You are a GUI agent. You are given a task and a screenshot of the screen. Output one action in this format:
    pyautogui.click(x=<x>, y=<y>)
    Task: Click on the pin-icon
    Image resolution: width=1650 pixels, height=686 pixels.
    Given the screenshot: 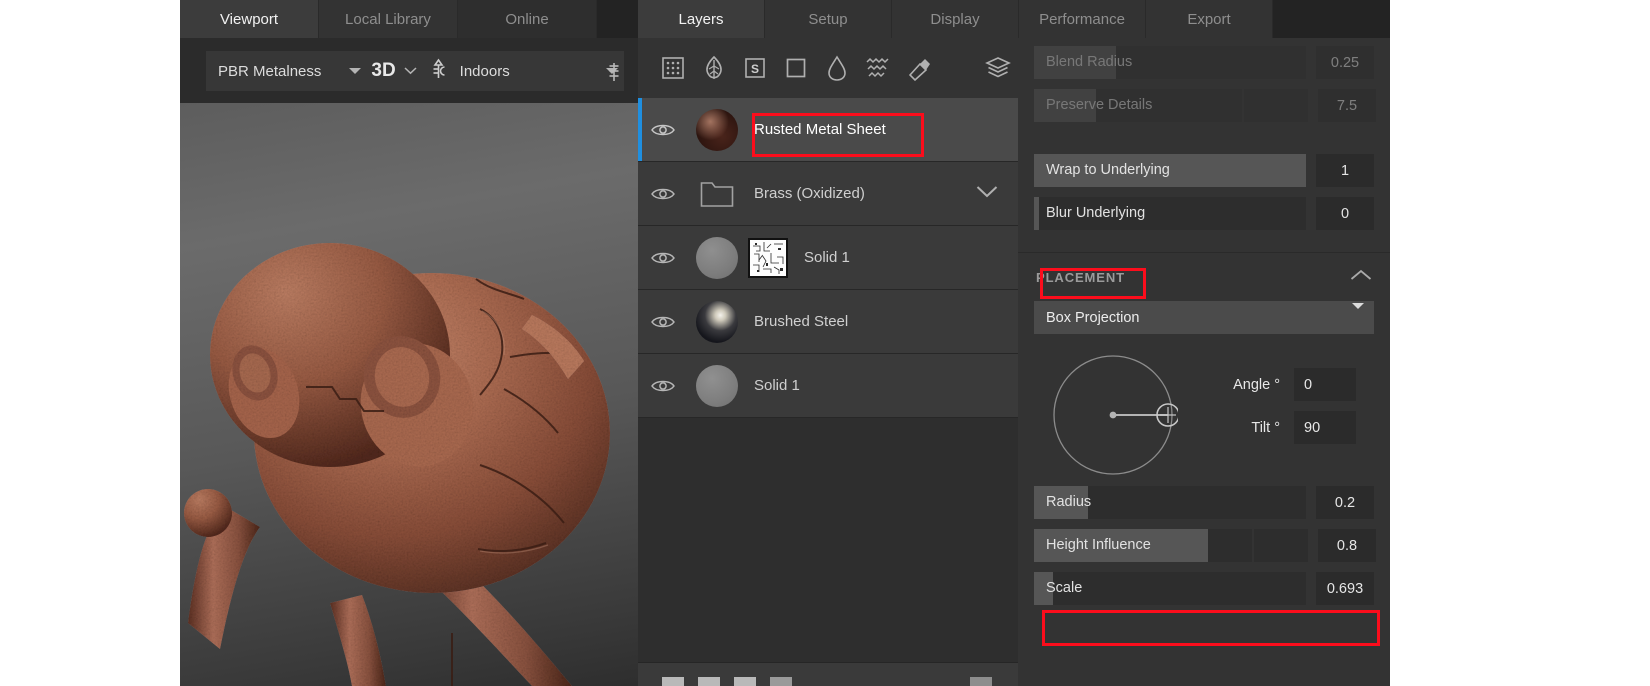 What is the action you would take?
    pyautogui.click(x=614, y=74)
    